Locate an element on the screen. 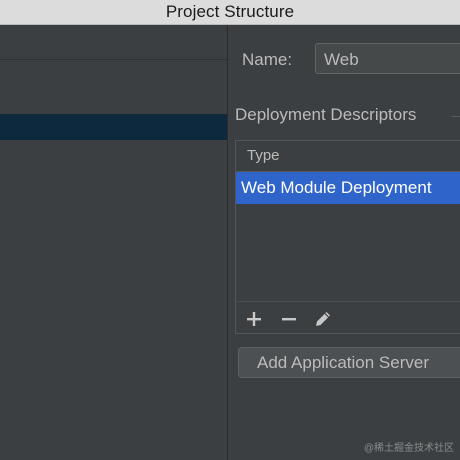 This screenshot has width=460, height=460. name-input: Web is located at coordinates (387, 58).